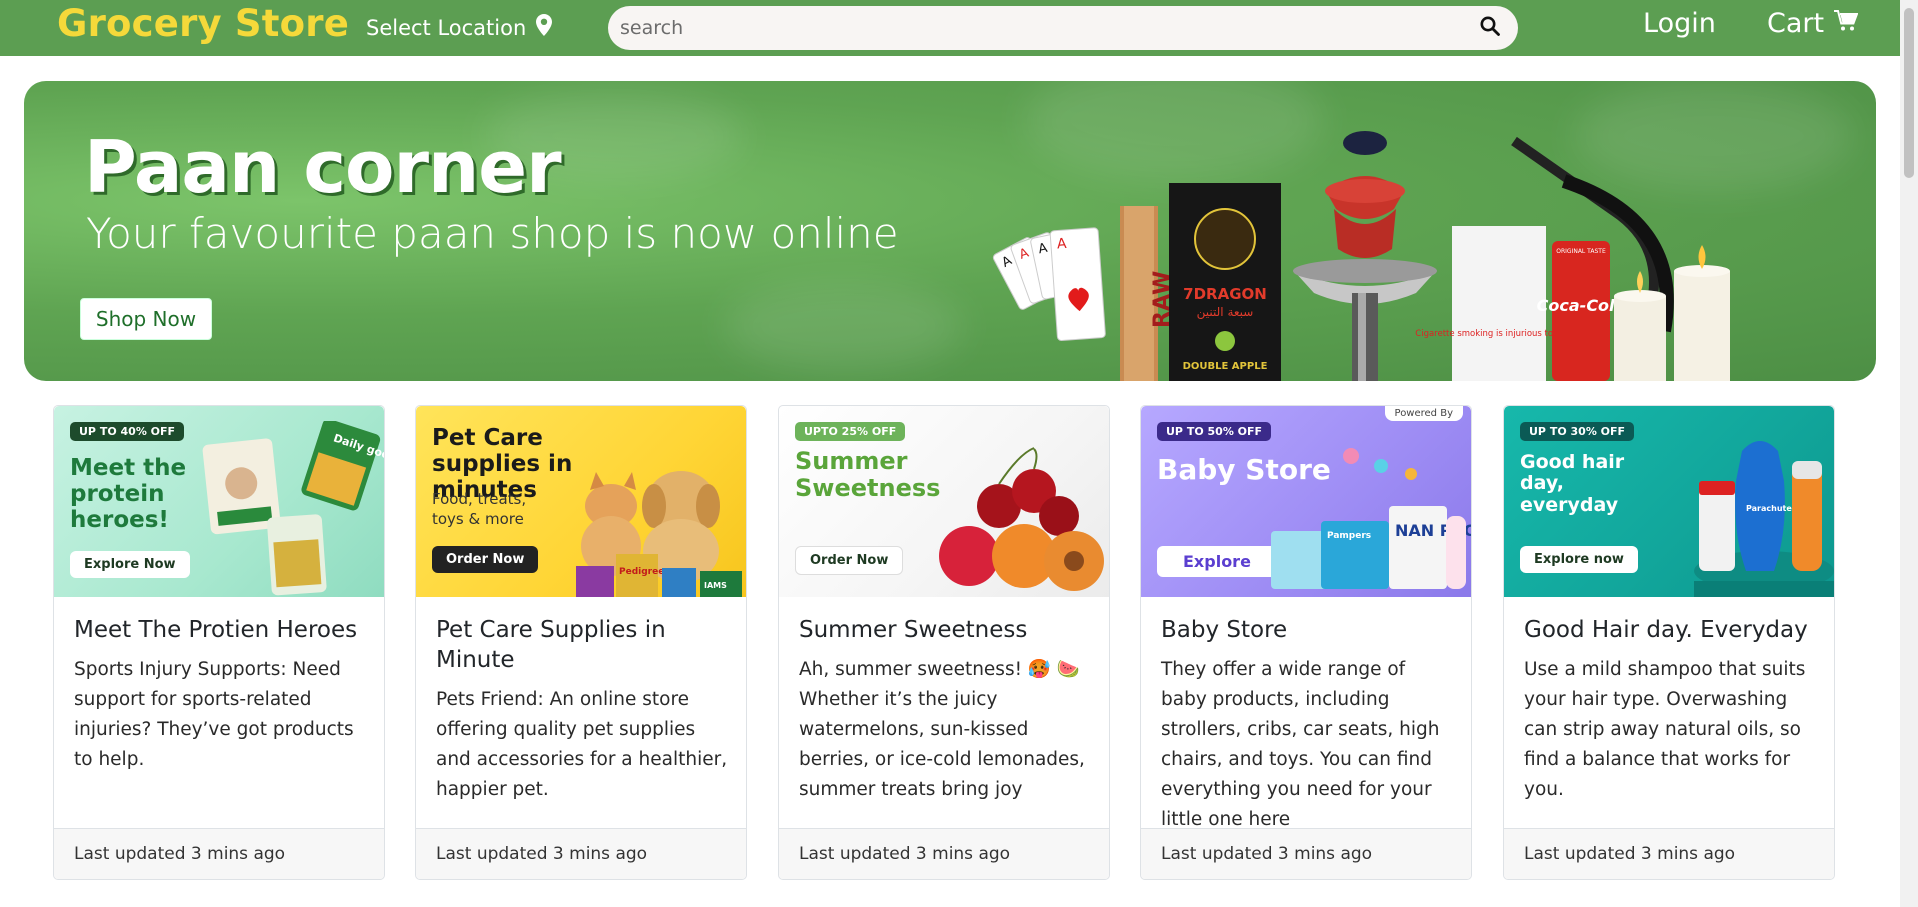 This screenshot has width=1918, height=907. I want to click on svg-text: سبعة التنين, so click(1225, 312).